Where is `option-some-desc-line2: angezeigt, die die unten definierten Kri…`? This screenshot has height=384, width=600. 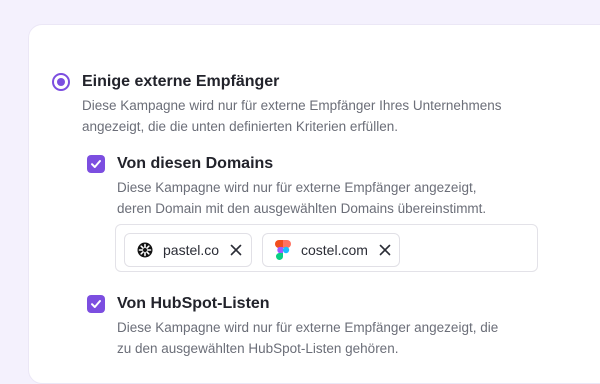 option-some-desc-line2: angezeigt, die die unten definierten Kri… is located at coordinates (240, 126).